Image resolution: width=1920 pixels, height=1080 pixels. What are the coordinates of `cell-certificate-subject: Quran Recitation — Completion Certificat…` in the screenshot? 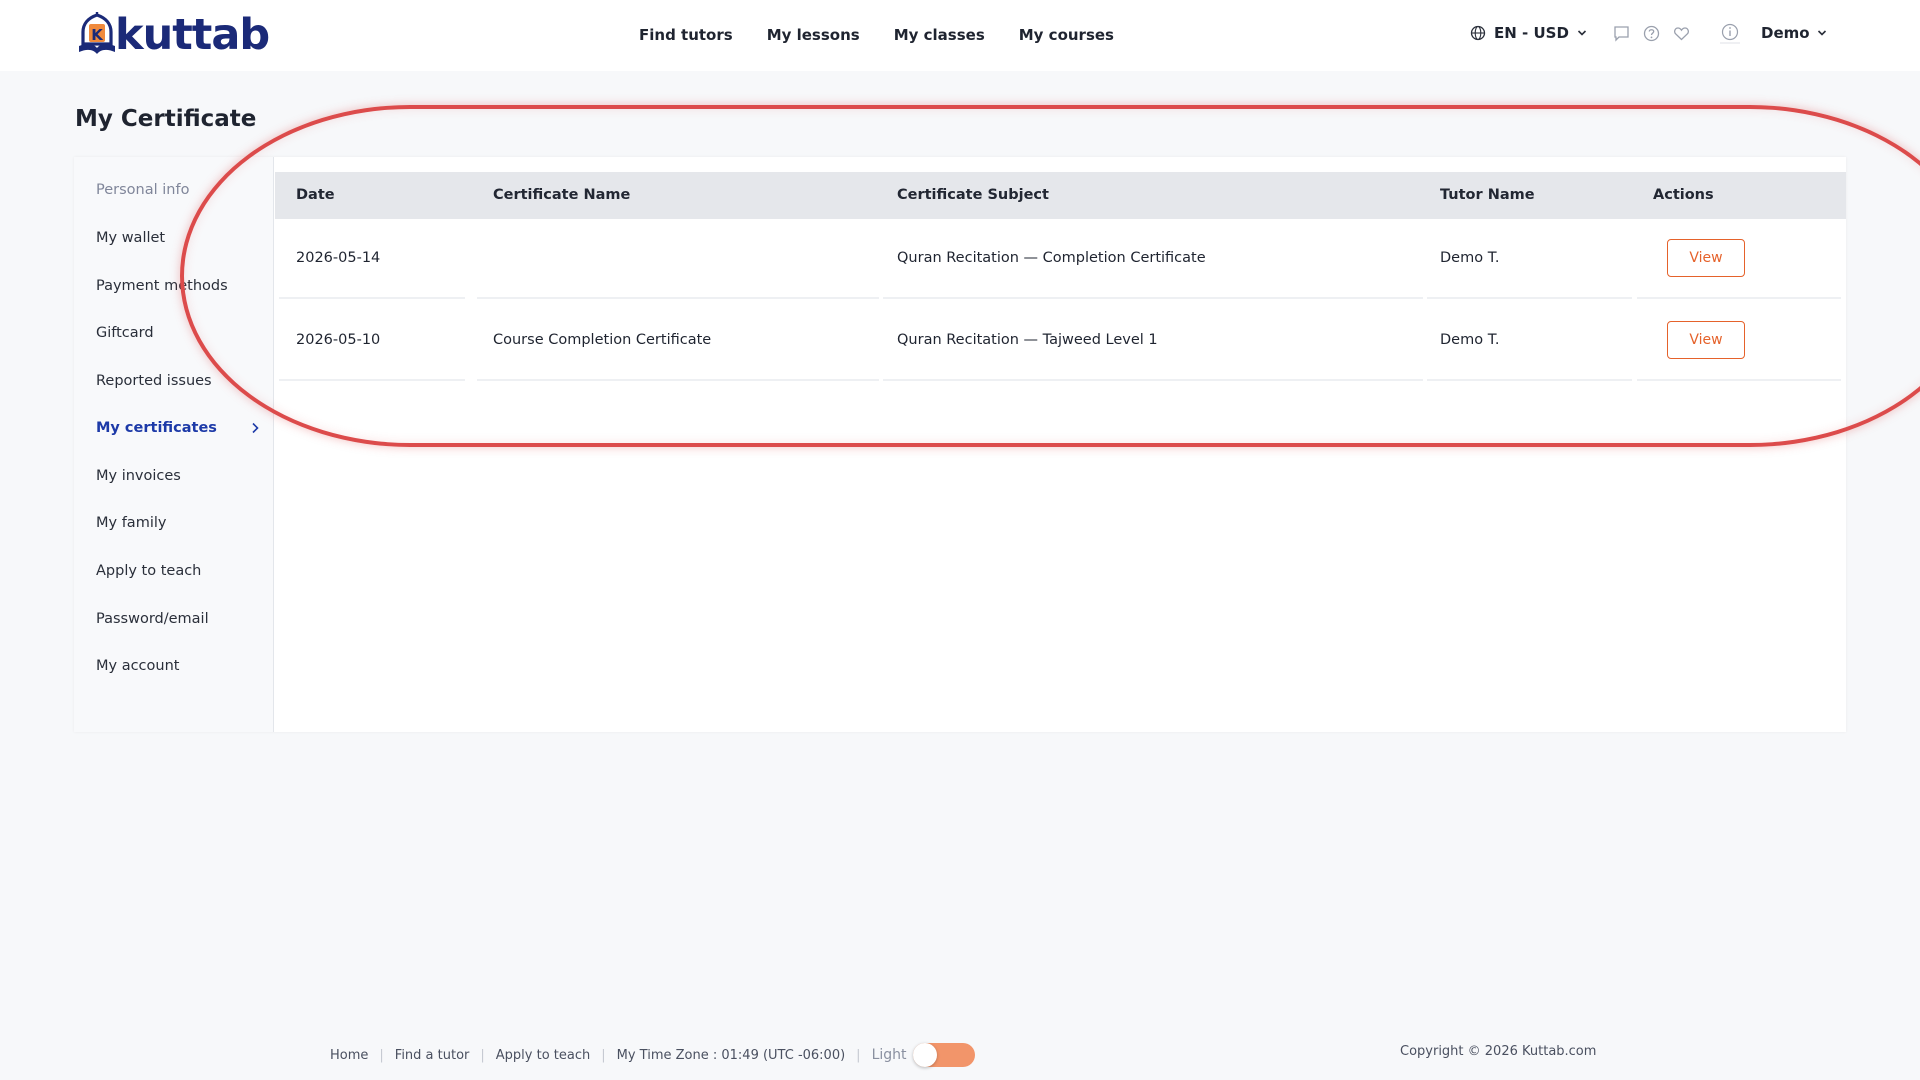 It's located at (1051, 258).